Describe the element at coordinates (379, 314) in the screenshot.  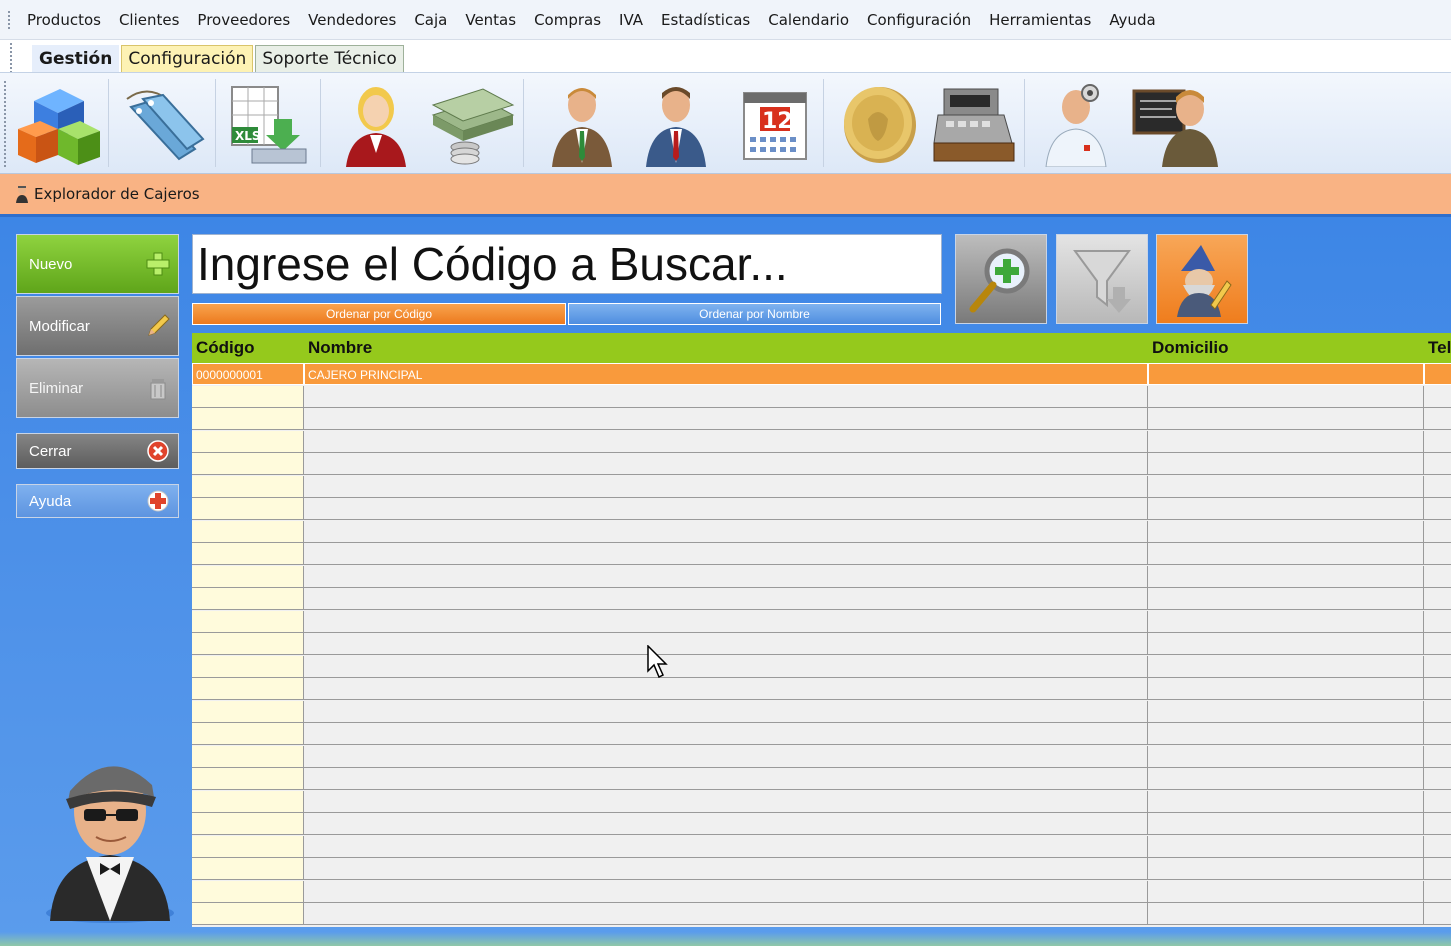
I see `sort-by-code-button: Ordenar por Código` at that location.